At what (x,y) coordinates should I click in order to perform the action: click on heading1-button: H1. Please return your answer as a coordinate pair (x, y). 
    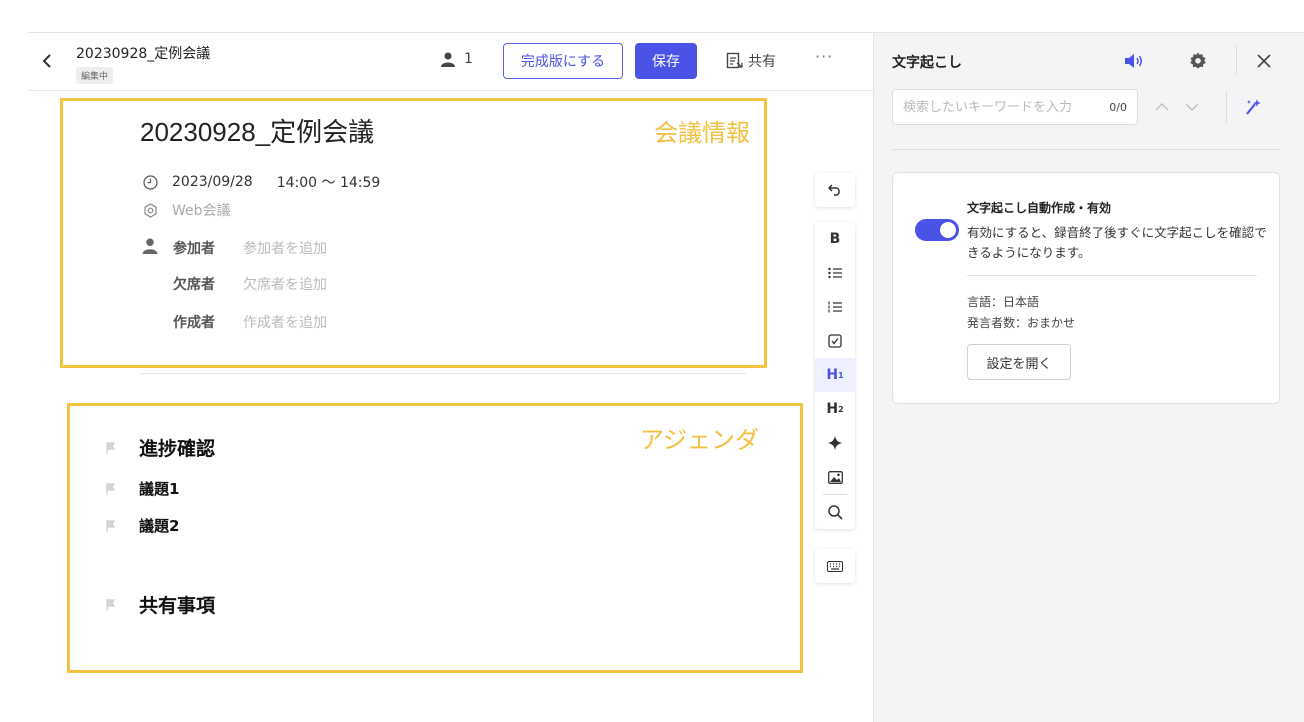
    Looking at the image, I should click on (835, 375).